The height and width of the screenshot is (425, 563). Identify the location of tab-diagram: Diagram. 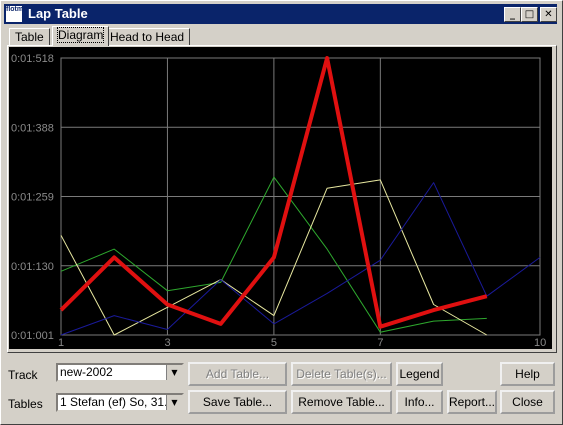
(81, 36).